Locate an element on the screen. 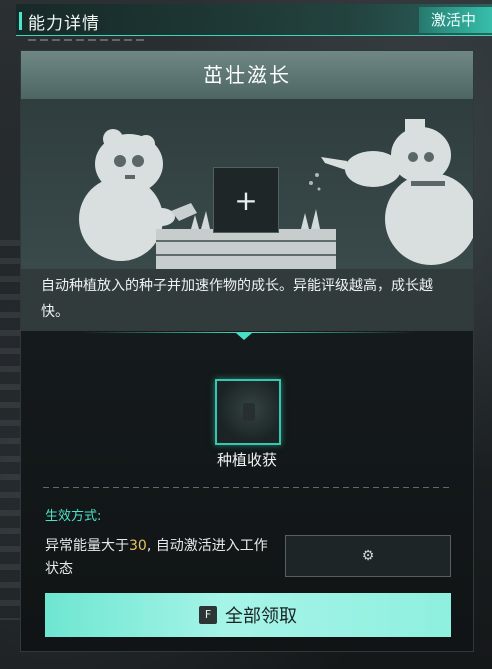 The image size is (492, 669). gear-icon: ⚙ is located at coordinates (368, 556).